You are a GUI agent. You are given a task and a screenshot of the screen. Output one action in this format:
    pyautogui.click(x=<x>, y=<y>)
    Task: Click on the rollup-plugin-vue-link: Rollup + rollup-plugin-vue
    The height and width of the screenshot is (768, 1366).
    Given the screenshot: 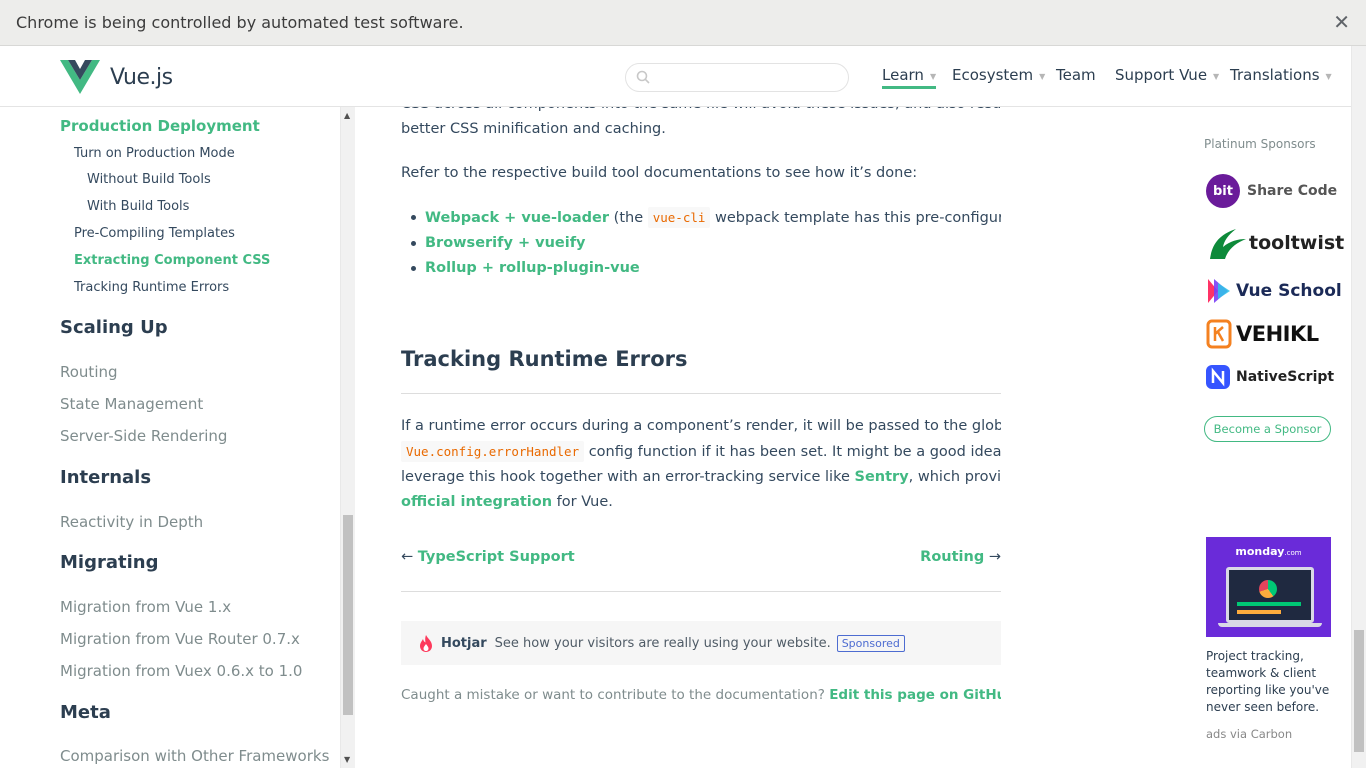 What is the action you would take?
    pyautogui.click(x=532, y=268)
    